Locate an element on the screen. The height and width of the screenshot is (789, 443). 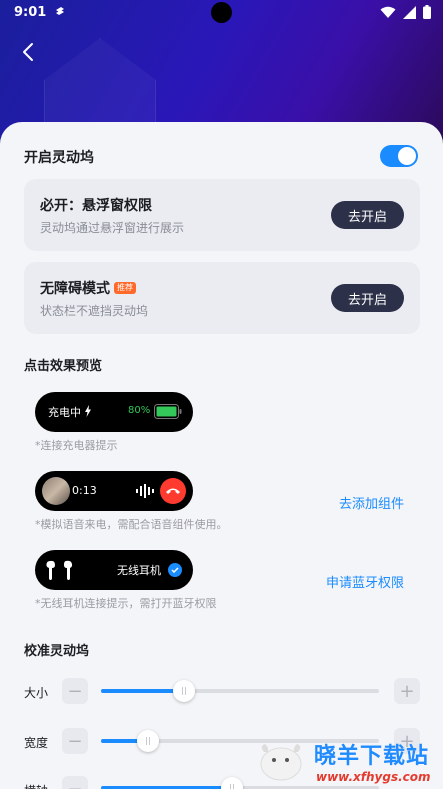
card-title-text: 无障碍模式 is located at coordinates (75, 289).